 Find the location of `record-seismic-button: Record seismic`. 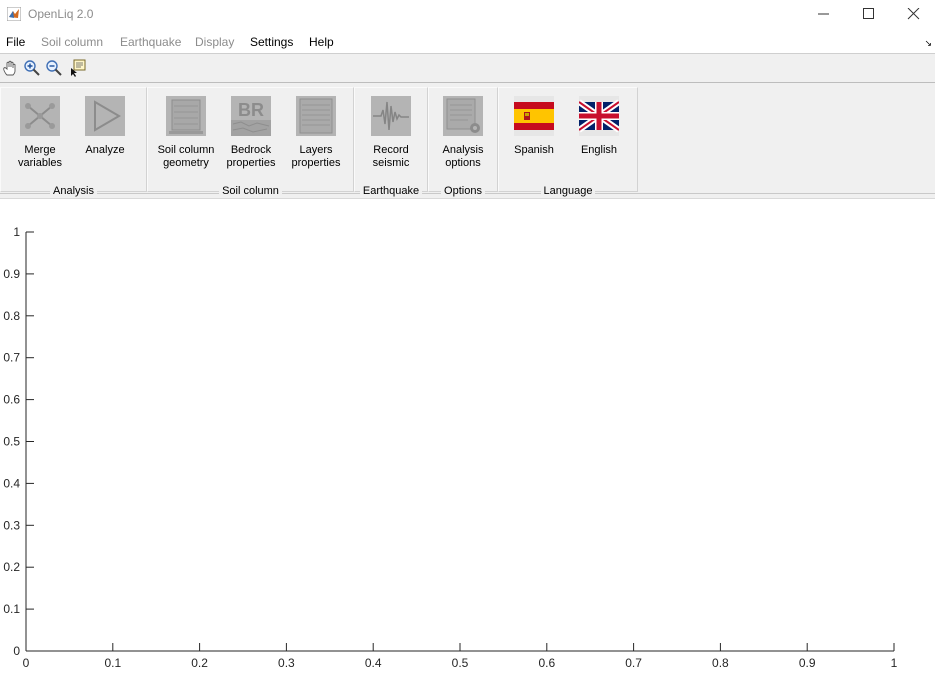

record-seismic-button: Record seismic is located at coordinates (391, 133).